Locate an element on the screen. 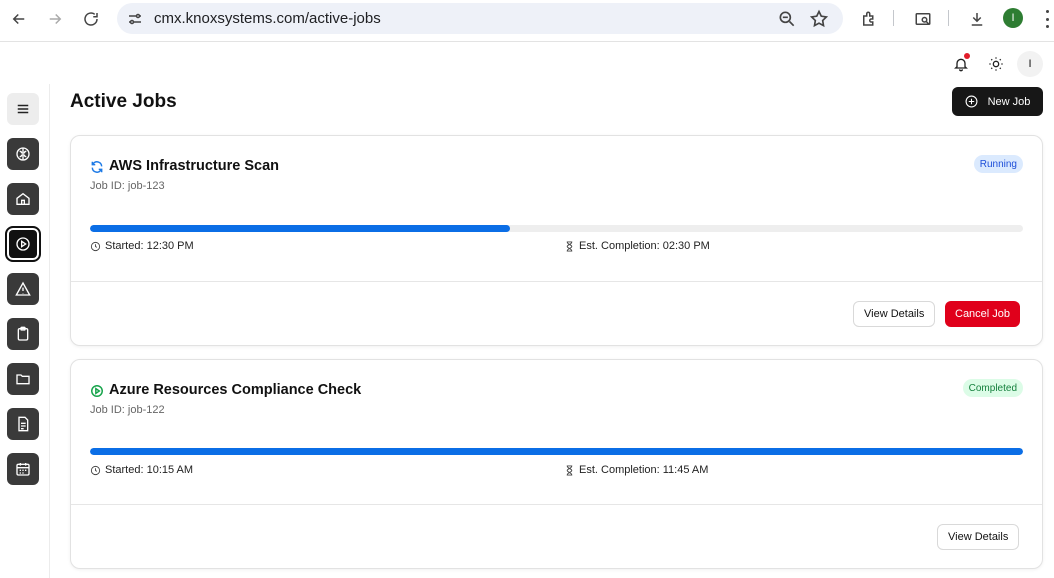  home-icon is located at coordinates (23, 198).